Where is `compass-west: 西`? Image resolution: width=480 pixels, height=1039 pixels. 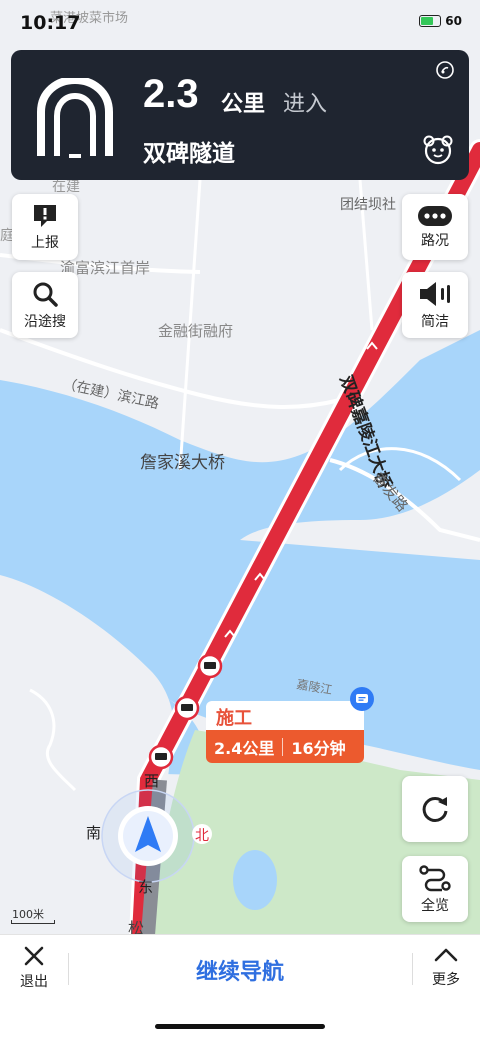
compass-west: 西 is located at coordinates (151, 781).